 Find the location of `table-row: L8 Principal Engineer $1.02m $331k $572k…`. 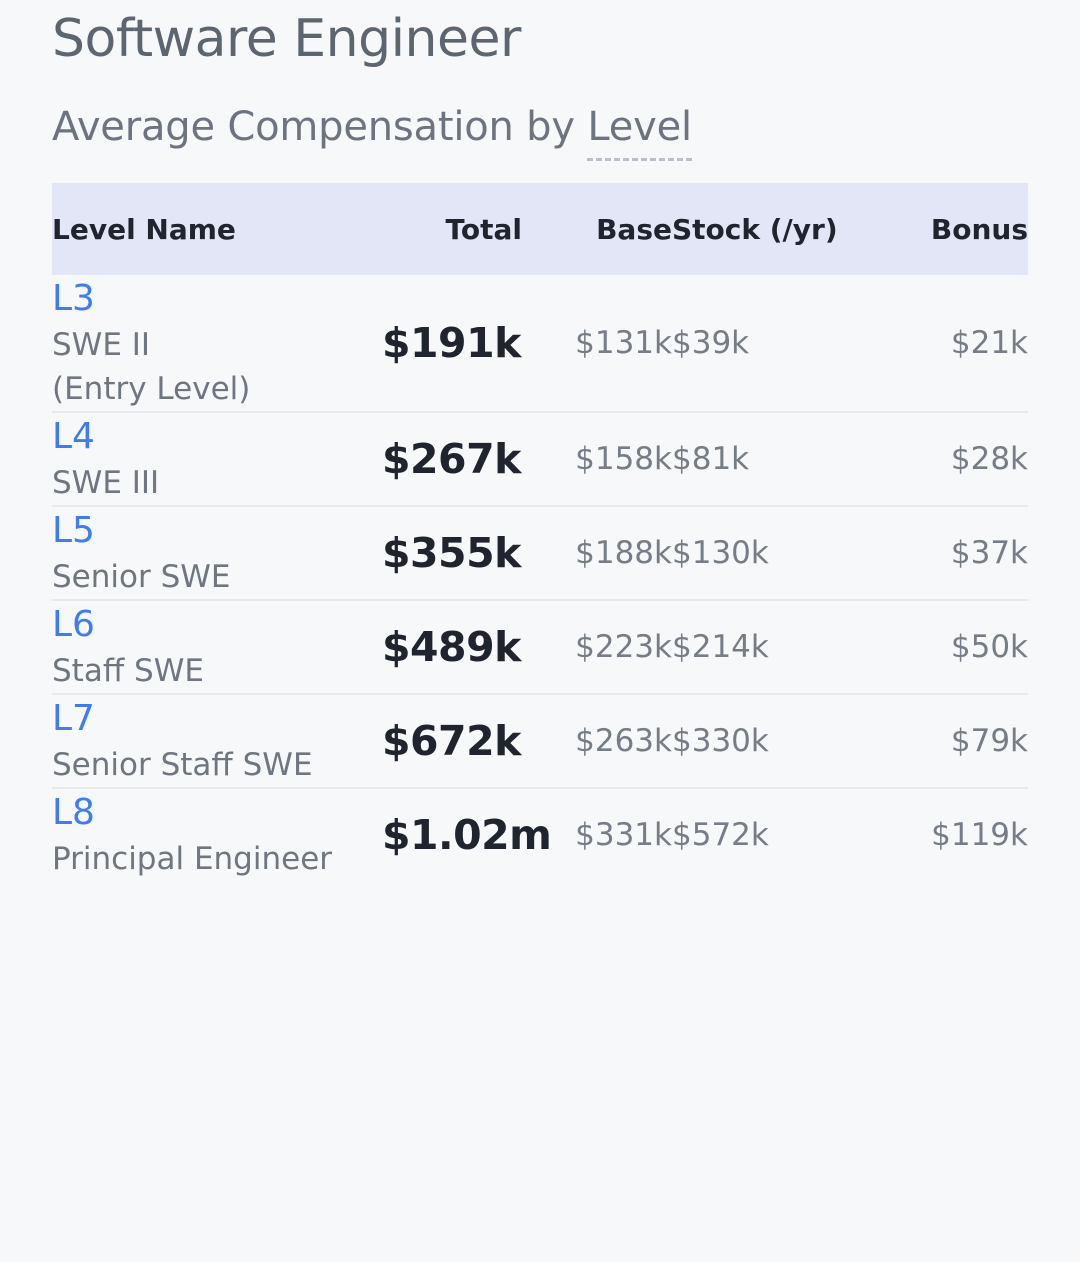

table-row: L8 Principal Engineer $1.02m $331k $572k… is located at coordinates (540, 834).